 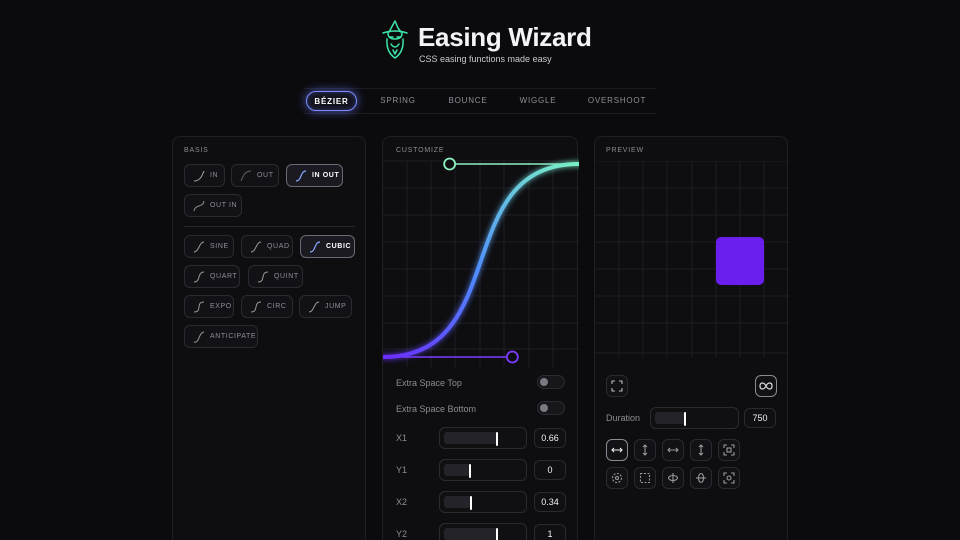 I want to click on curve-jump-button: JUMP, so click(x=325, y=306).